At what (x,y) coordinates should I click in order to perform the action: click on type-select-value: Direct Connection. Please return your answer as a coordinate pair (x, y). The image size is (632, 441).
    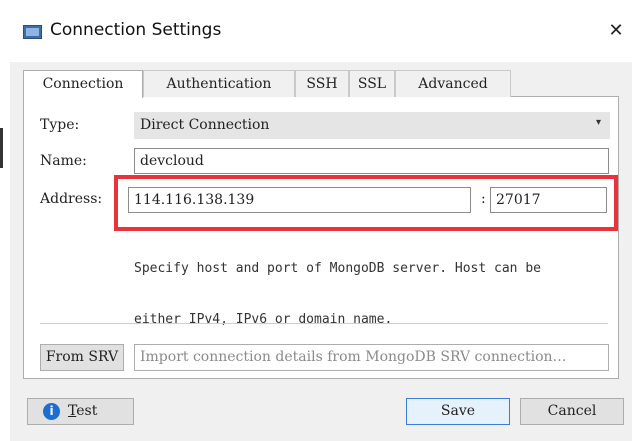
    Looking at the image, I should click on (205, 125).